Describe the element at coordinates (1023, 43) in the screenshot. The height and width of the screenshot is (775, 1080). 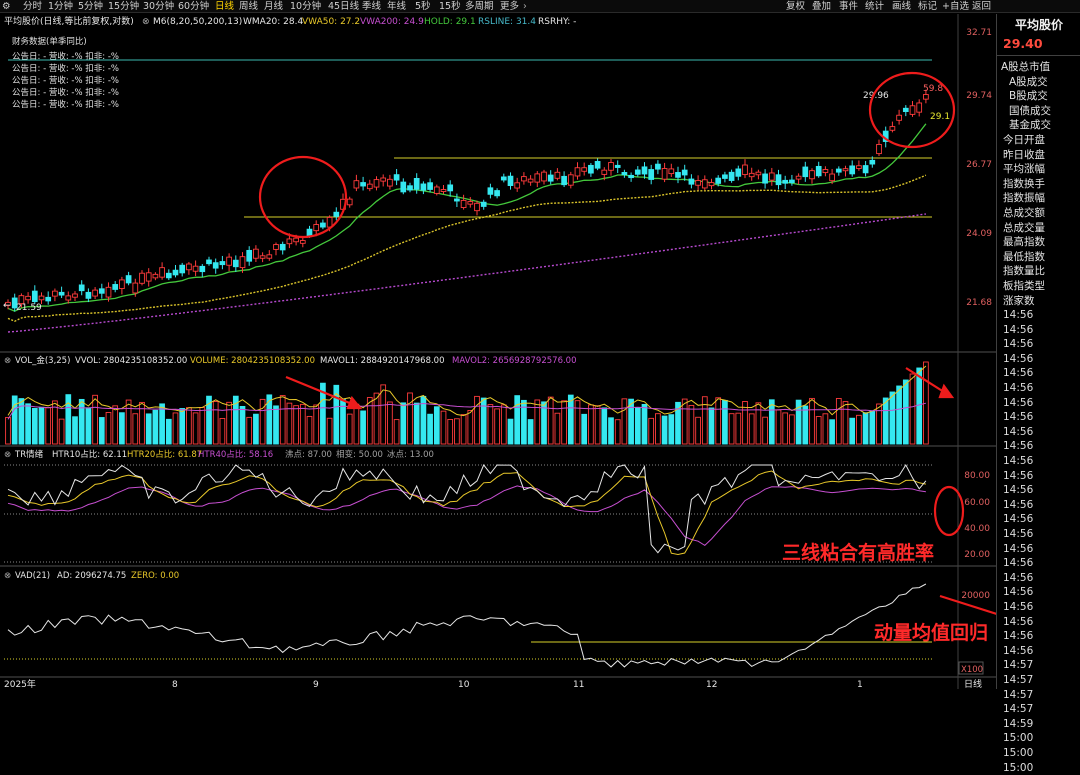
I see `panel-price: 29.40` at that location.